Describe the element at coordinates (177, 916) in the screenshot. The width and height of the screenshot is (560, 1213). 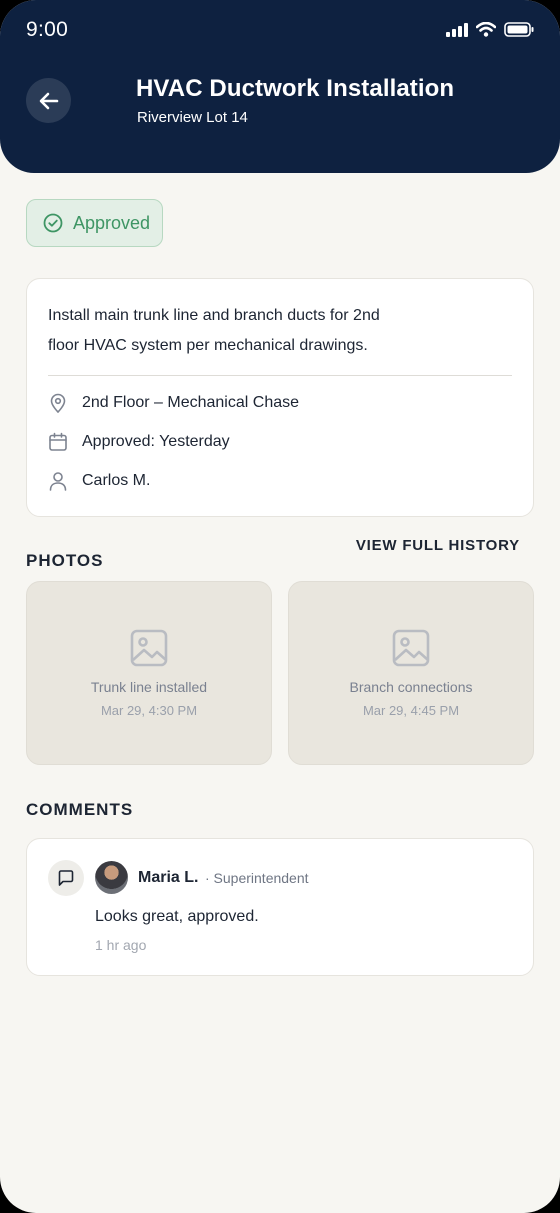
I see `comment-text: Looks great, approved.` at that location.